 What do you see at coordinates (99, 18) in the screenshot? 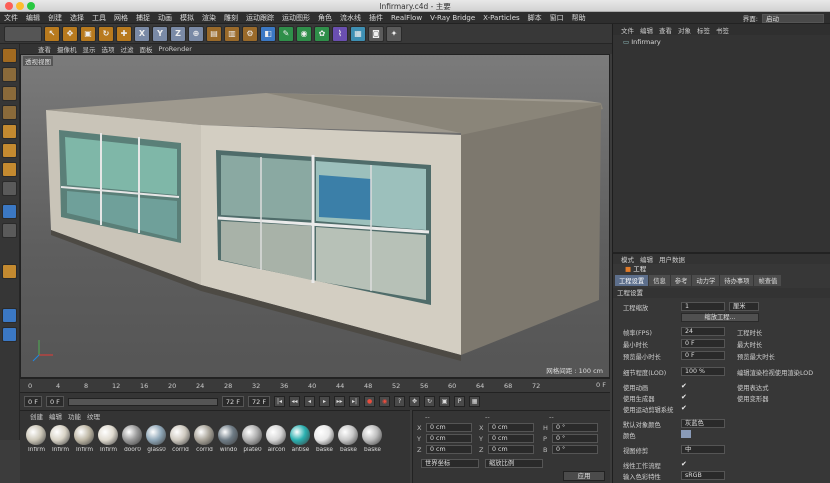
I see `menu-item: 工具` at bounding box center [99, 18].